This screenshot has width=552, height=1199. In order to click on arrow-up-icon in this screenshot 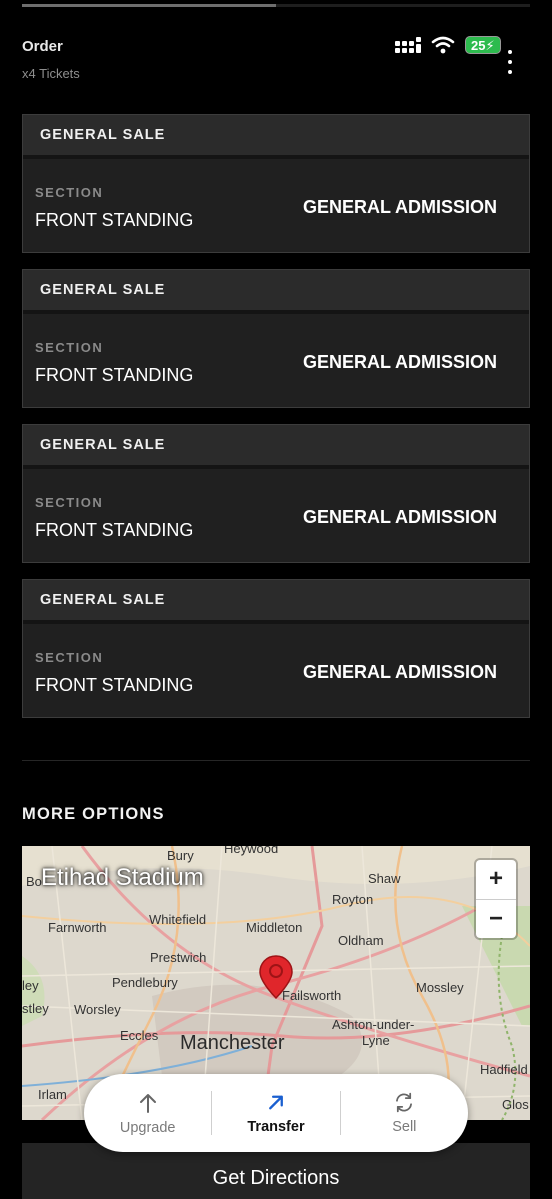, I will do `click(147, 1103)`.